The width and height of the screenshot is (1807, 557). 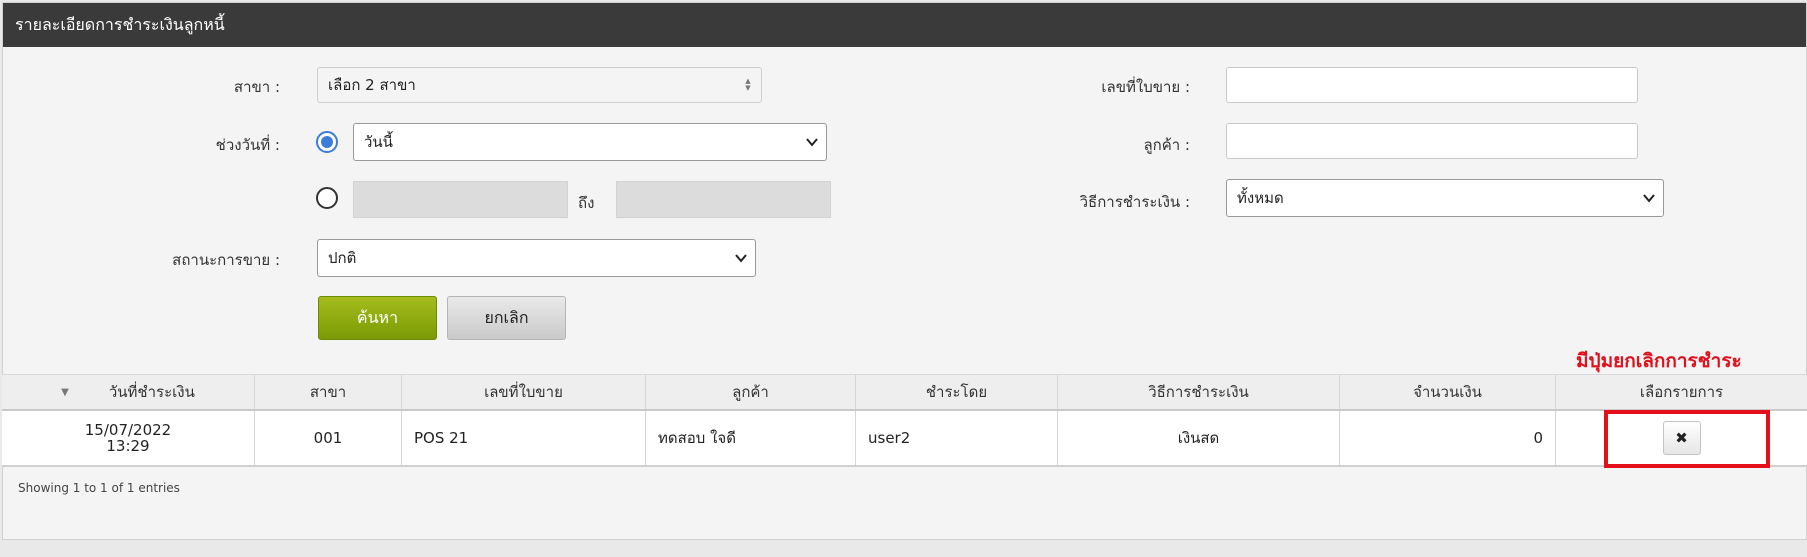 I want to click on column-header-method: วิธีการชำระเงิน, so click(x=1199, y=392).